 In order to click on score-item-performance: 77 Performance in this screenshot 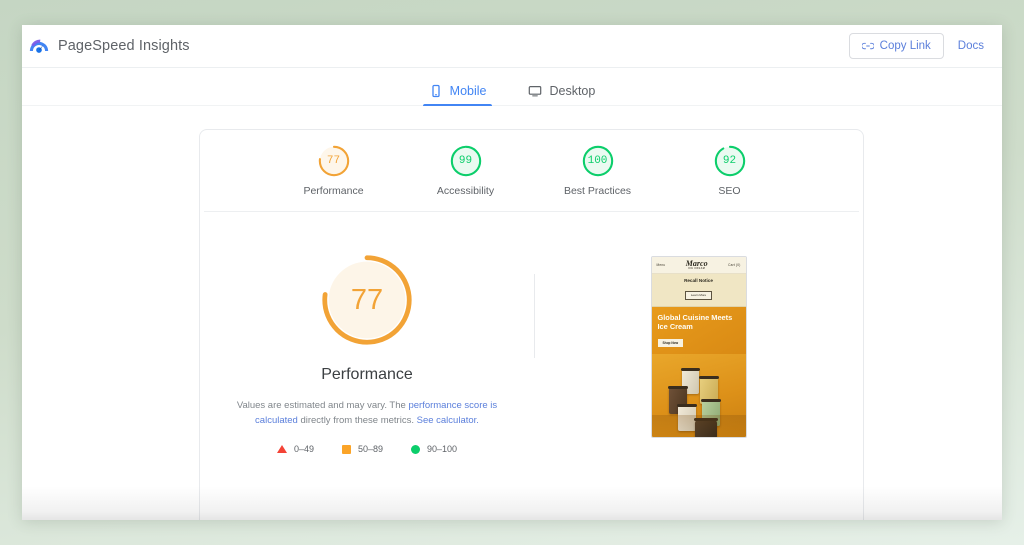, I will do `click(334, 170)`.